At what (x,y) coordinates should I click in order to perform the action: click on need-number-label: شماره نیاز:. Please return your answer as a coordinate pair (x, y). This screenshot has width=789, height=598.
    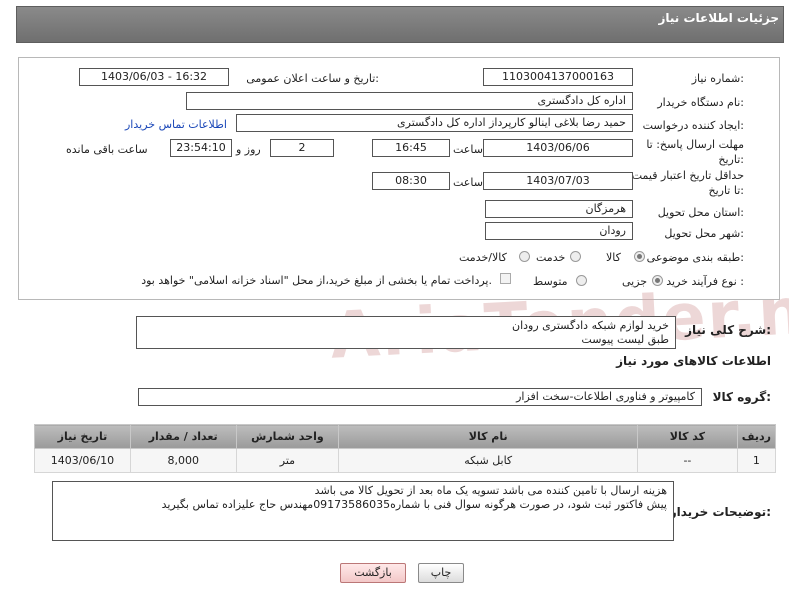
    Looking at the image, I should click on (717, 78).